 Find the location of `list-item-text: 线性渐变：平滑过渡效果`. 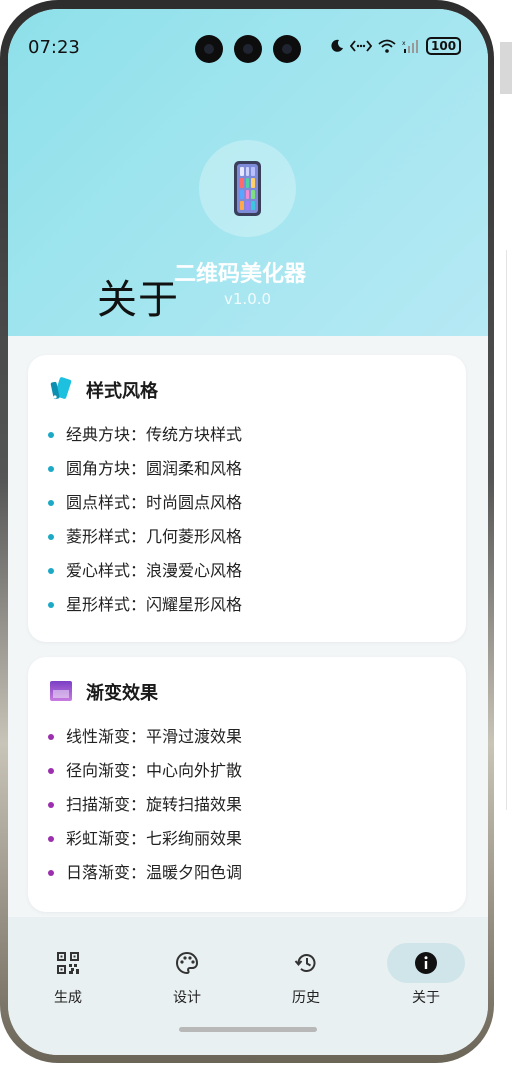

list-item-text: 线性渐变：平滑过渡效果 is located at coordinates (154, 736).